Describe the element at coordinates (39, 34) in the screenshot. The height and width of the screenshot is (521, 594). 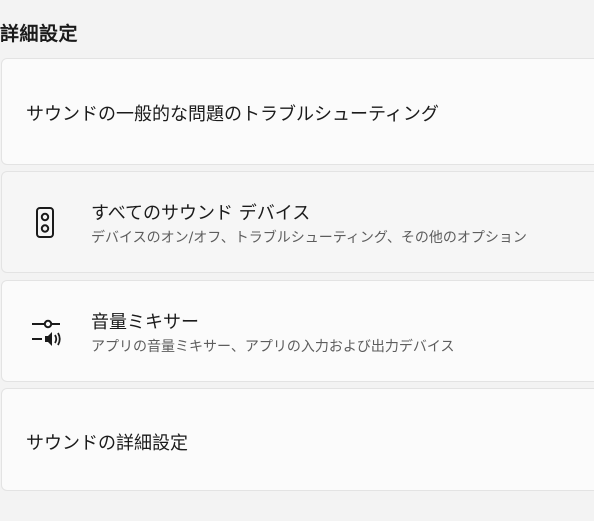
I see `section-title: 詳細設定` at that location.